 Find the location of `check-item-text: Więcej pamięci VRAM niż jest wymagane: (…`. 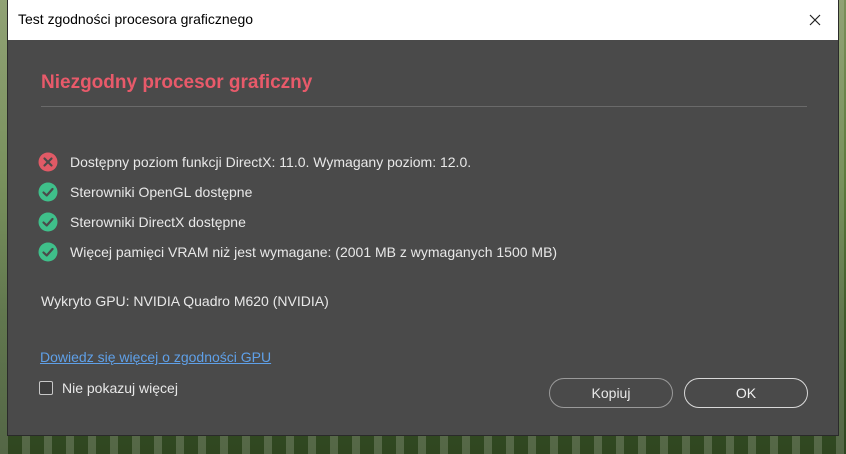

check-item-text: Więcej pamięci VRAM niż jest wymagane: (… is located at coordinates (314, 252).